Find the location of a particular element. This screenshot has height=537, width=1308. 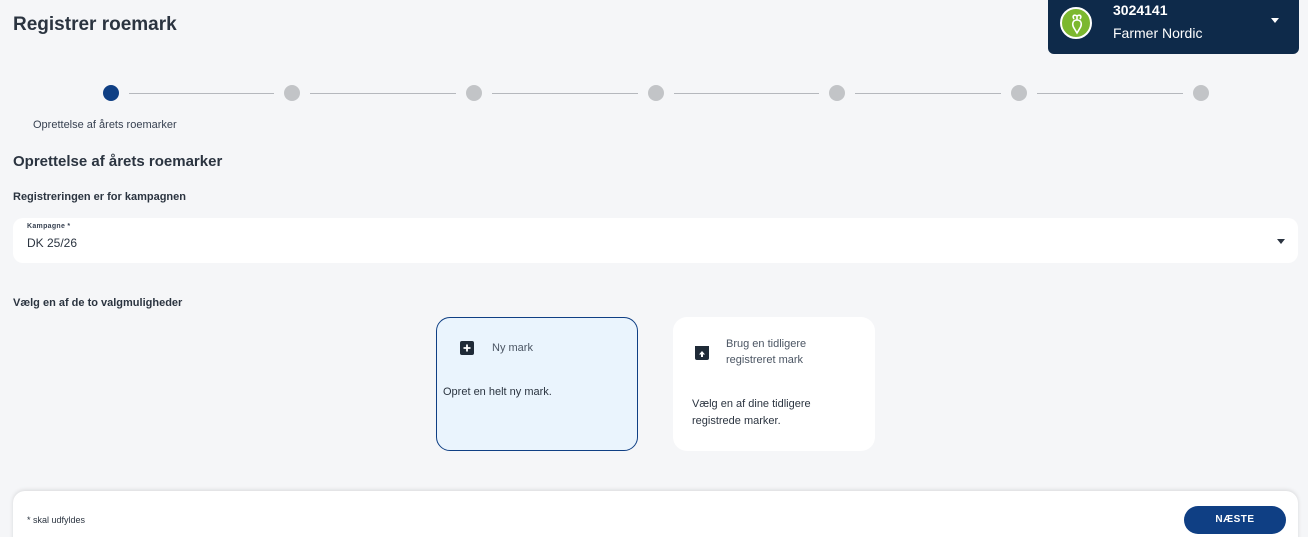

required-note: * skal udfyldes is located at coordinates (56, 520).